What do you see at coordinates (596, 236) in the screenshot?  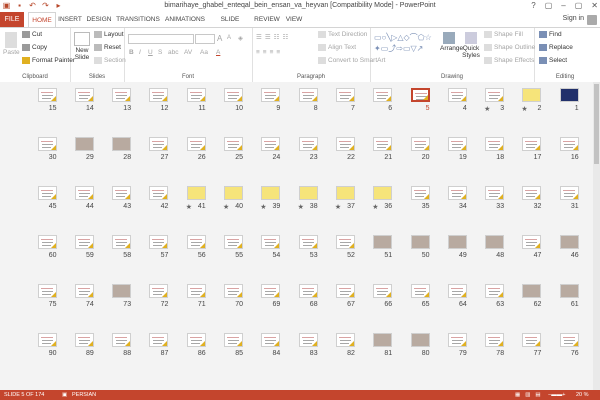 I see `vertical-scrollbar` at bounding box center [596, 236].